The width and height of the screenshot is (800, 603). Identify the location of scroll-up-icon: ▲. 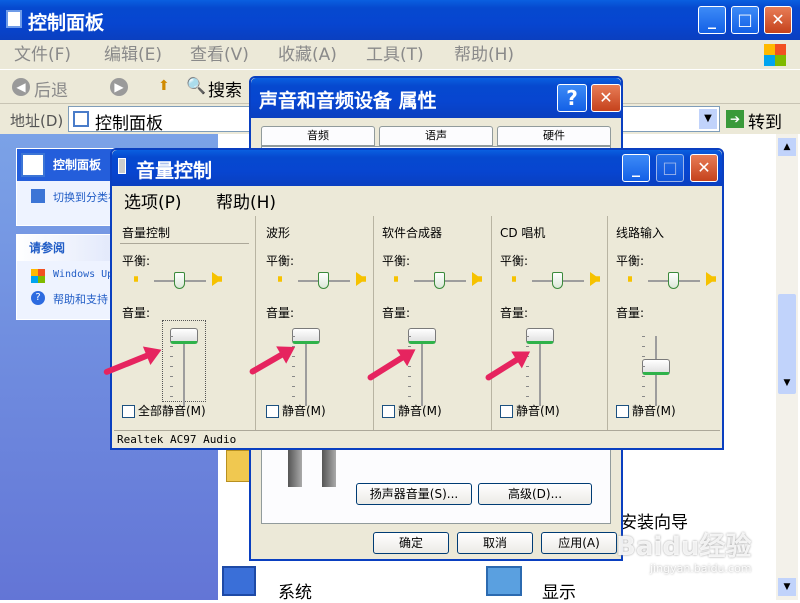
(787, 147).